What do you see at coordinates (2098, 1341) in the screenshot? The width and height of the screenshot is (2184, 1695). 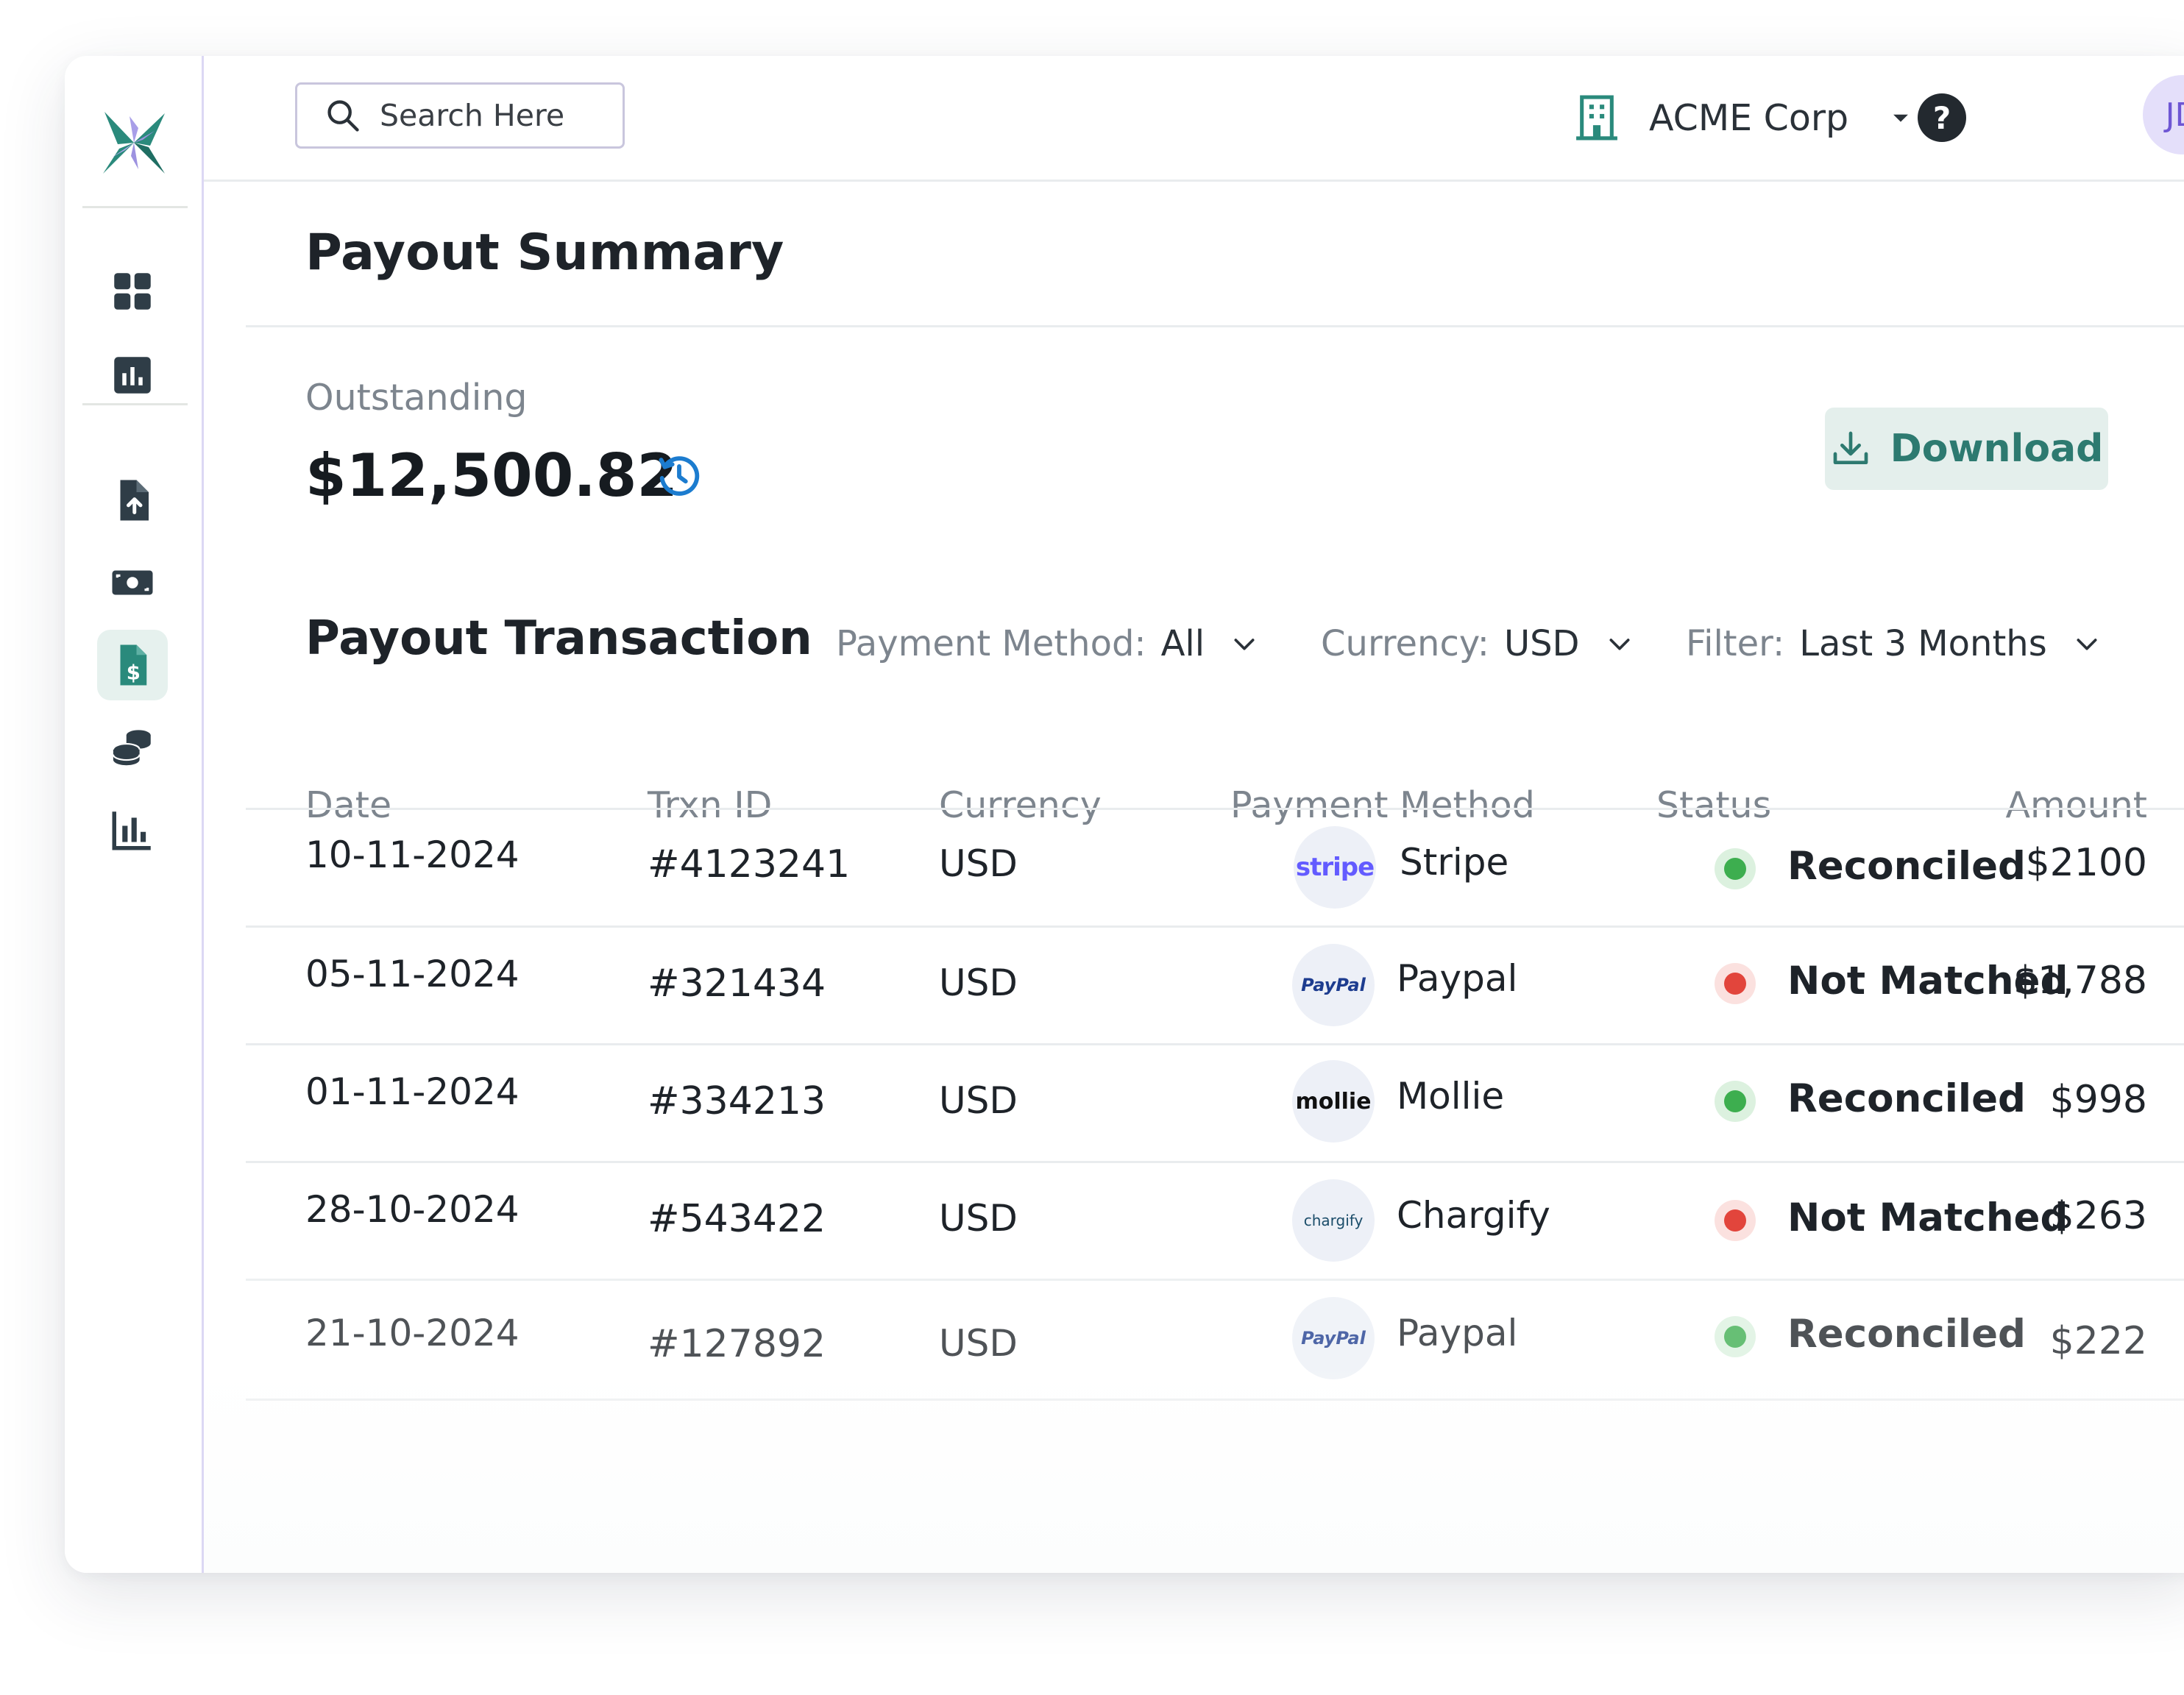 I see `row-amount: $222` at bounding box center [2098, 1341].